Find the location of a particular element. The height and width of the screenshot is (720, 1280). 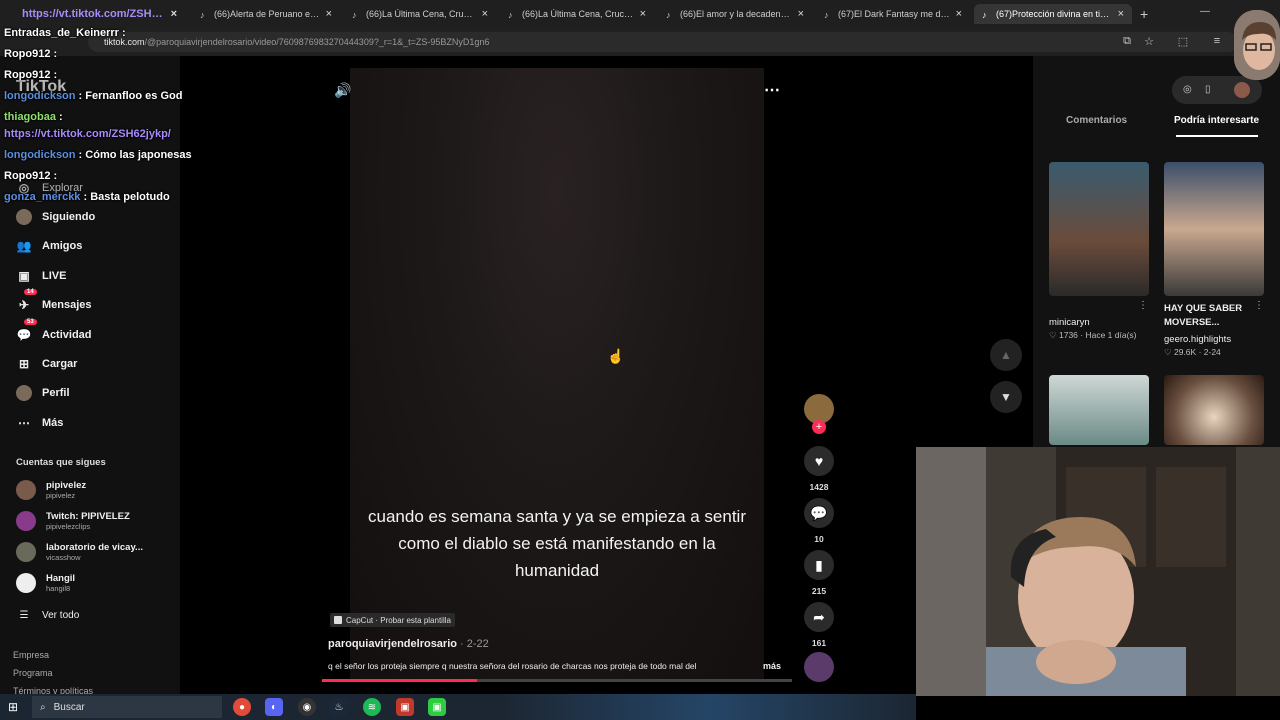

sidebar-item-mensajes: ✈ 14 Mensajes is located at coordinates (54, 301).